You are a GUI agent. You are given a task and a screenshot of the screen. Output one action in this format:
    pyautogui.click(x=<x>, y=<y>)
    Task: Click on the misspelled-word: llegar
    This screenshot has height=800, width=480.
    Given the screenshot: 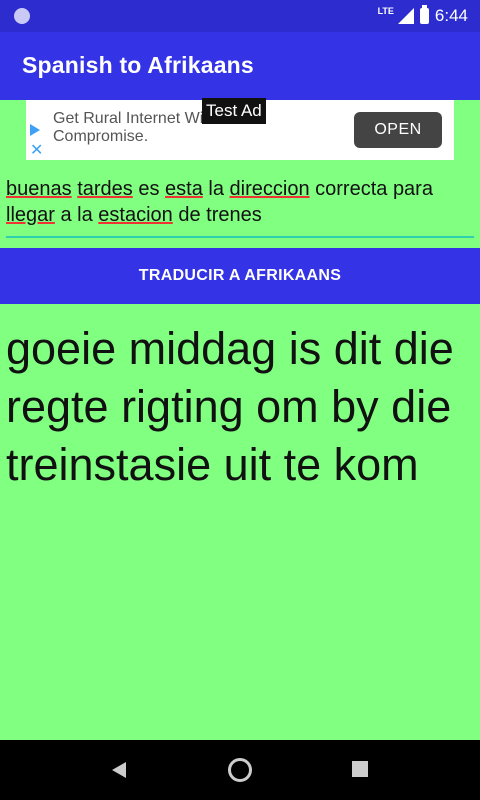 What is the action you would take?
    pyautogui.click(x=30, y=215)
    